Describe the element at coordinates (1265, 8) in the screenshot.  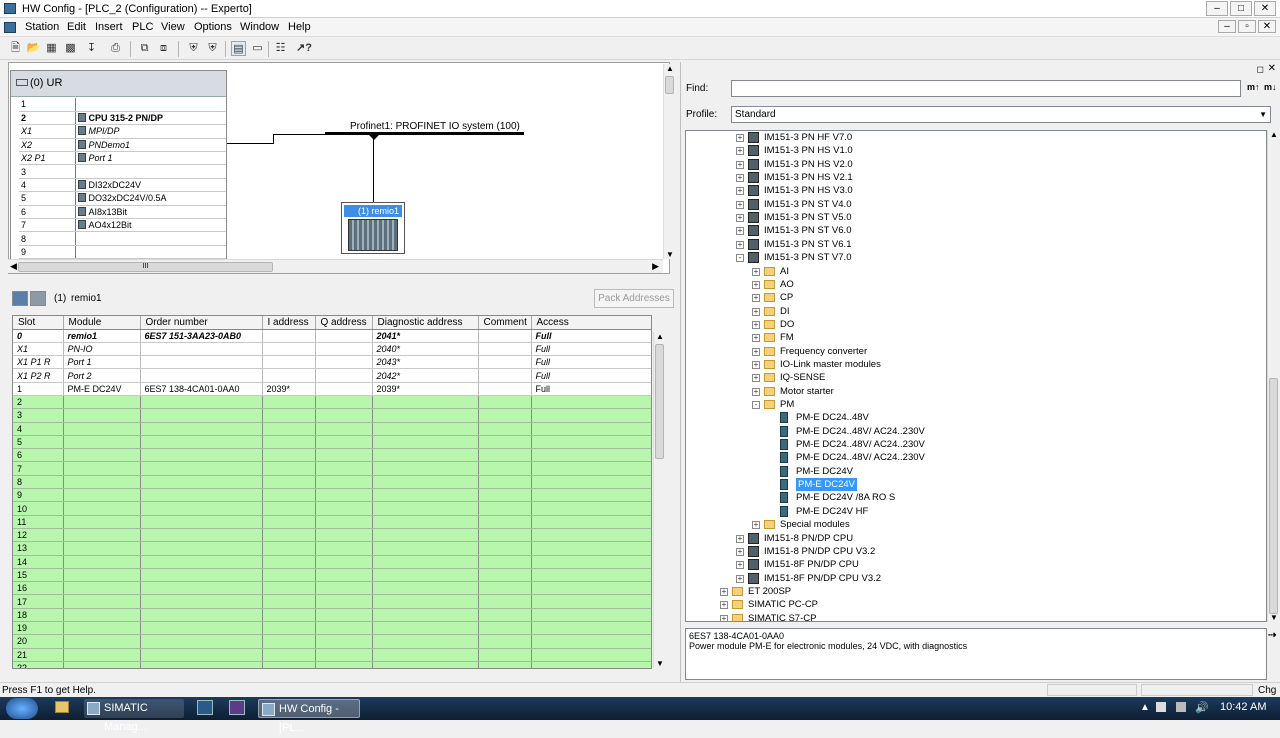
I see `close-button: ✕` at that location.